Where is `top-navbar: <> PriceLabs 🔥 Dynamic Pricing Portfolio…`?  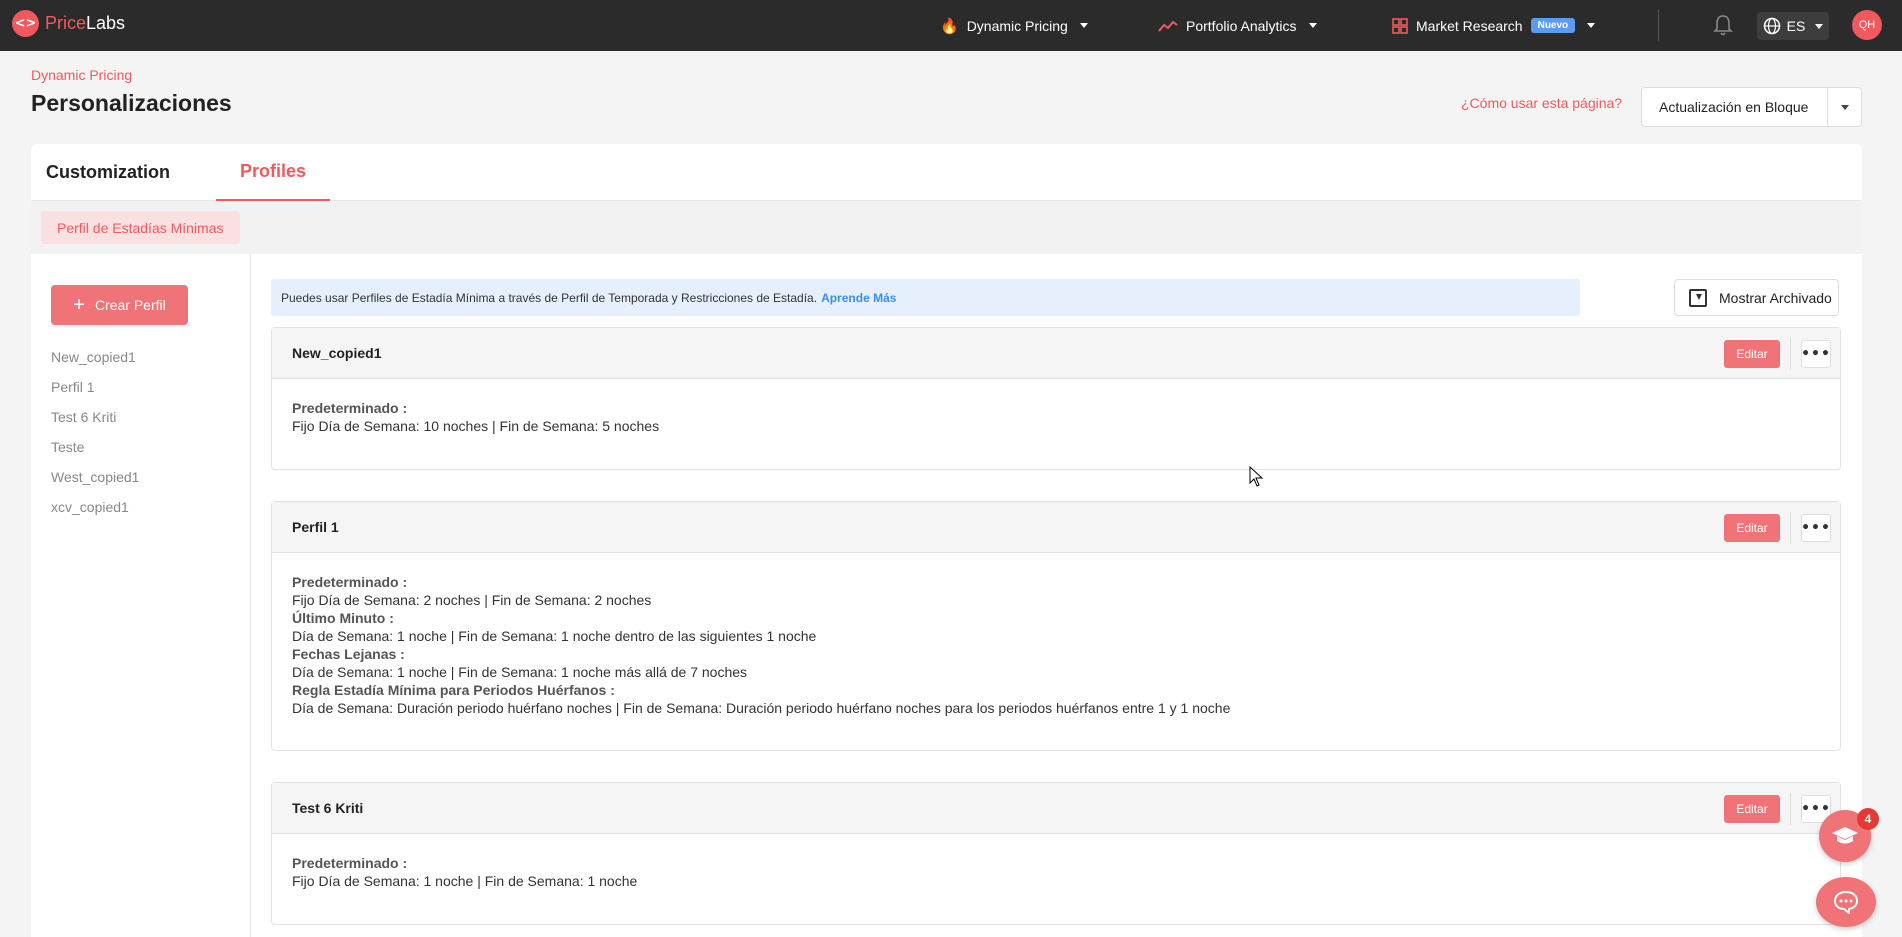 top-navbar: <> PriceLabs 🔥 Dynamic Pricing Portfolio… is located at coordinates (951, 25).